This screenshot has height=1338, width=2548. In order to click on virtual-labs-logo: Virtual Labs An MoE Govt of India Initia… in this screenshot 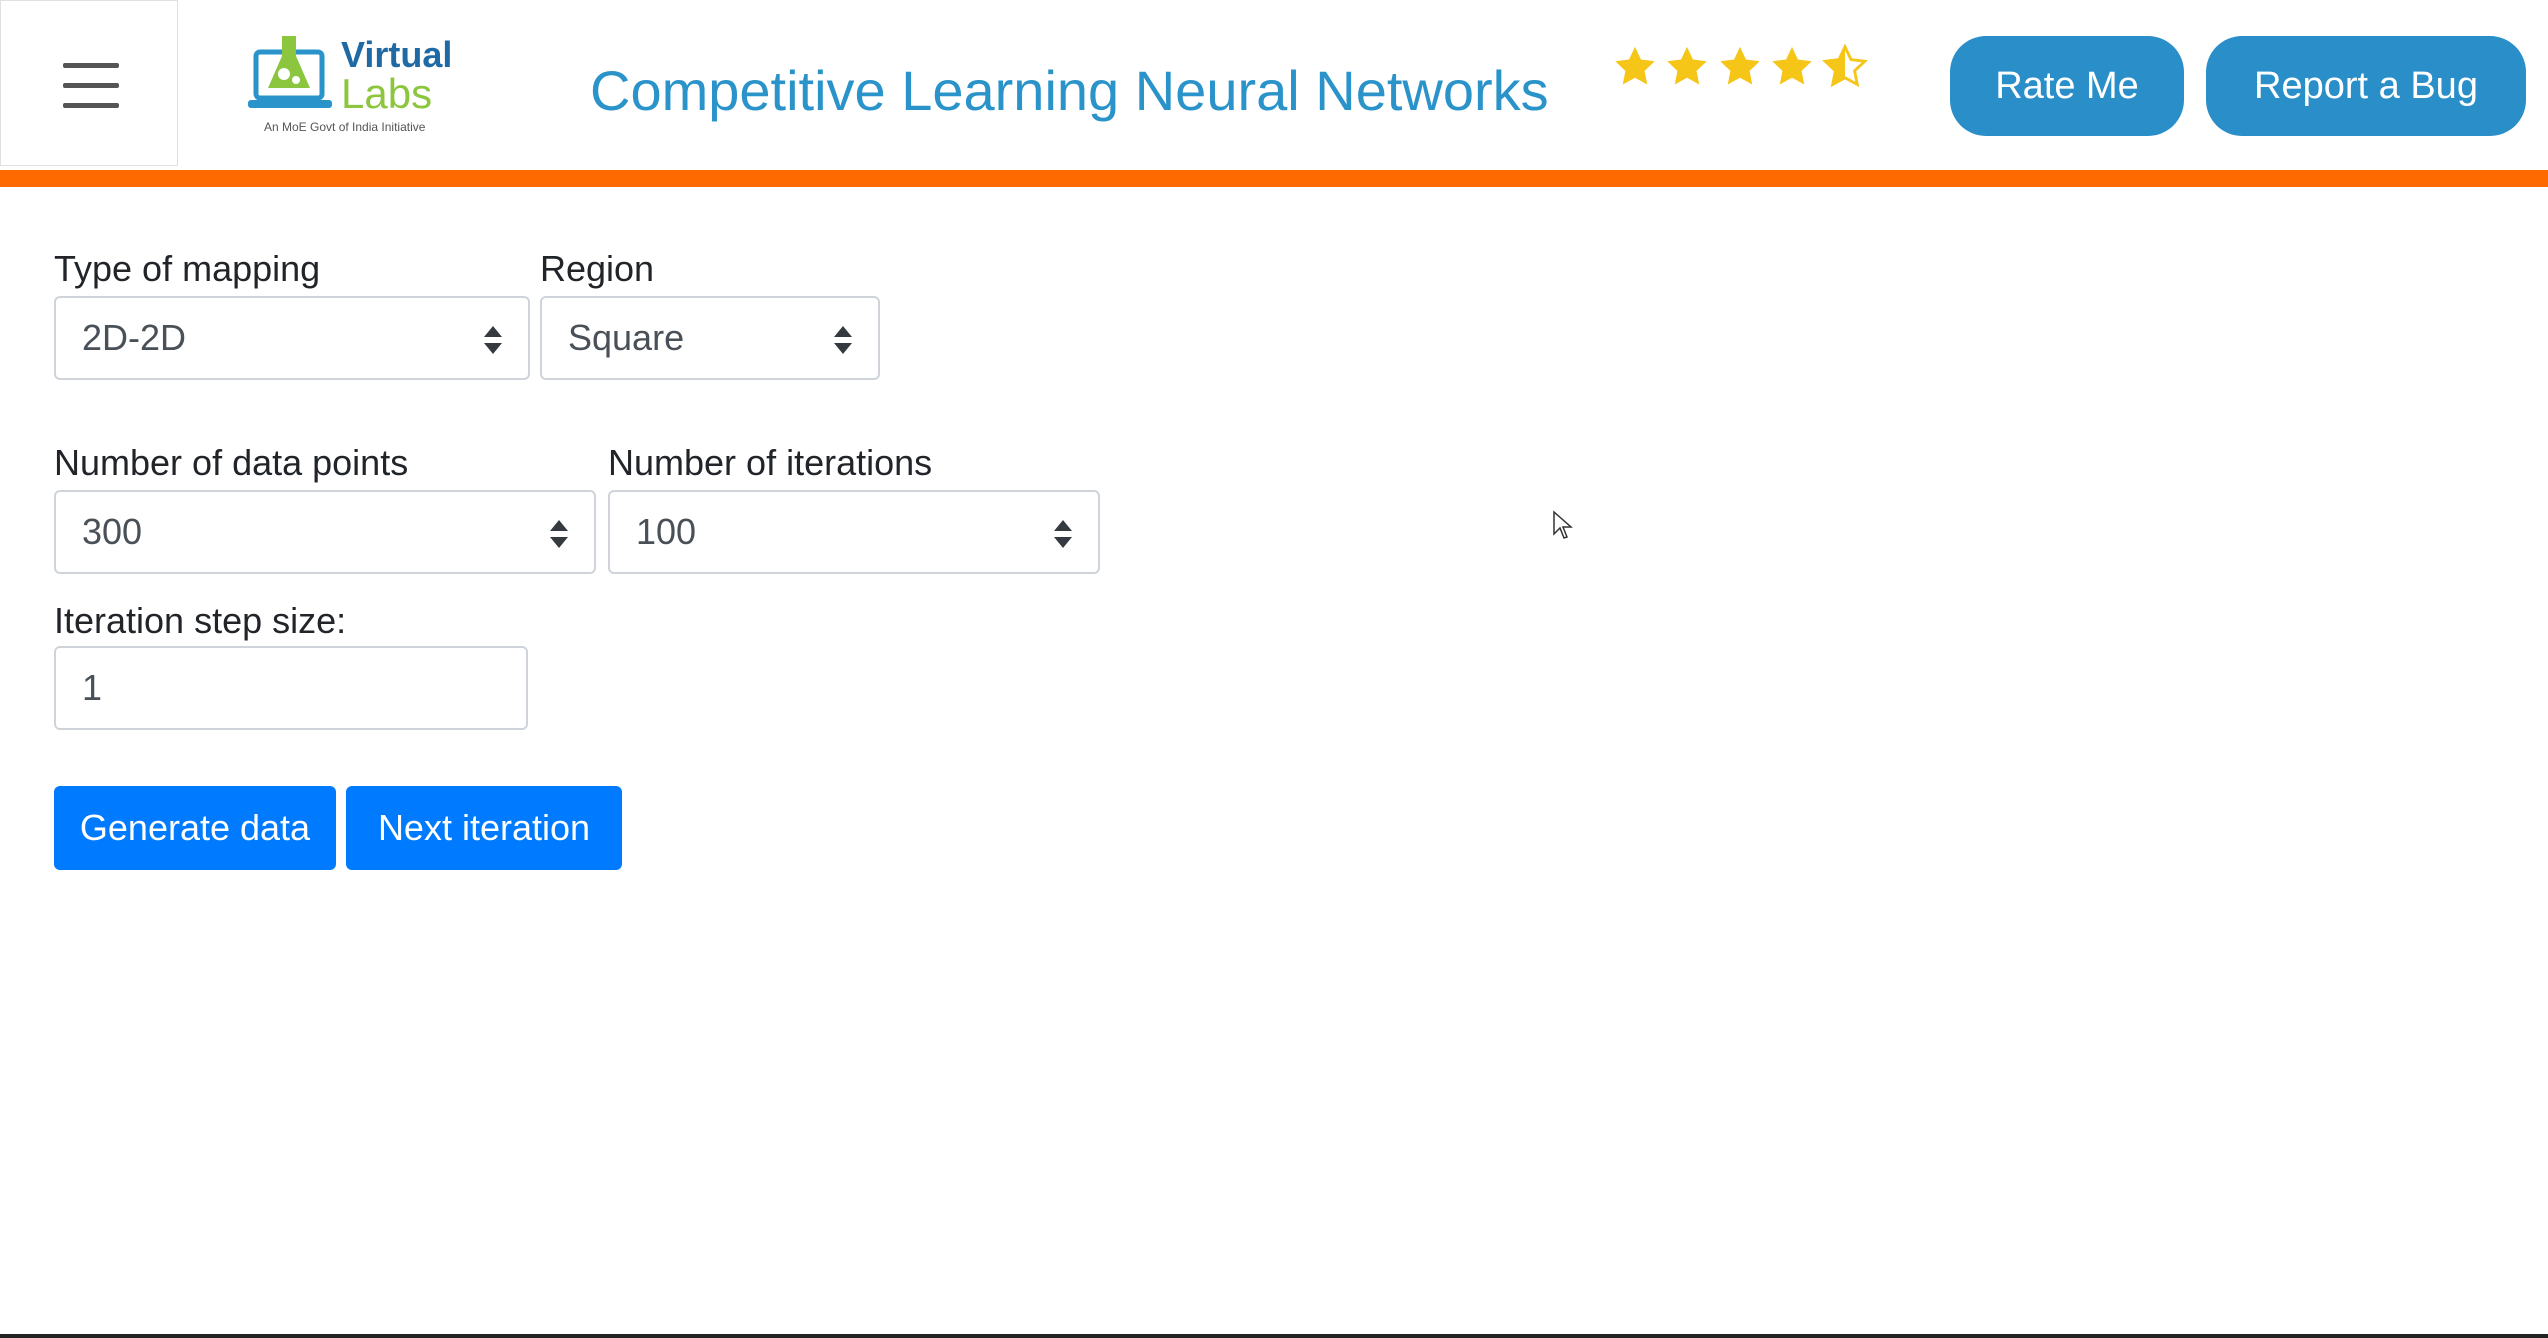, I will do `click(353, 84)`.